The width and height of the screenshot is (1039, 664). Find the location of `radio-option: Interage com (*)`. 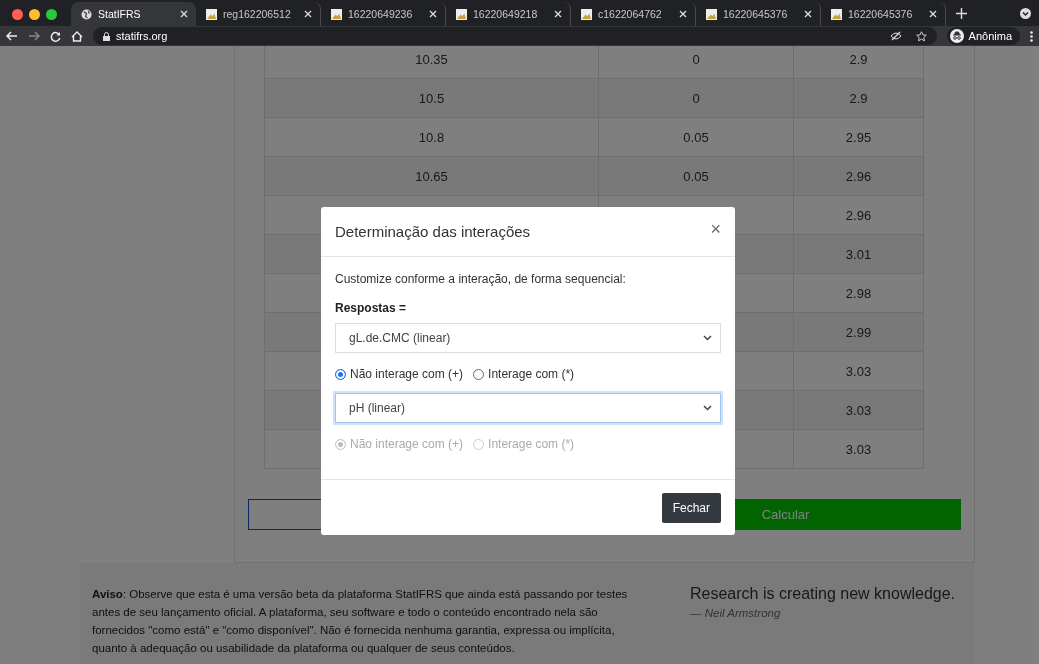

radio-option: Interage com (*) is located at coordinates (524, 374).